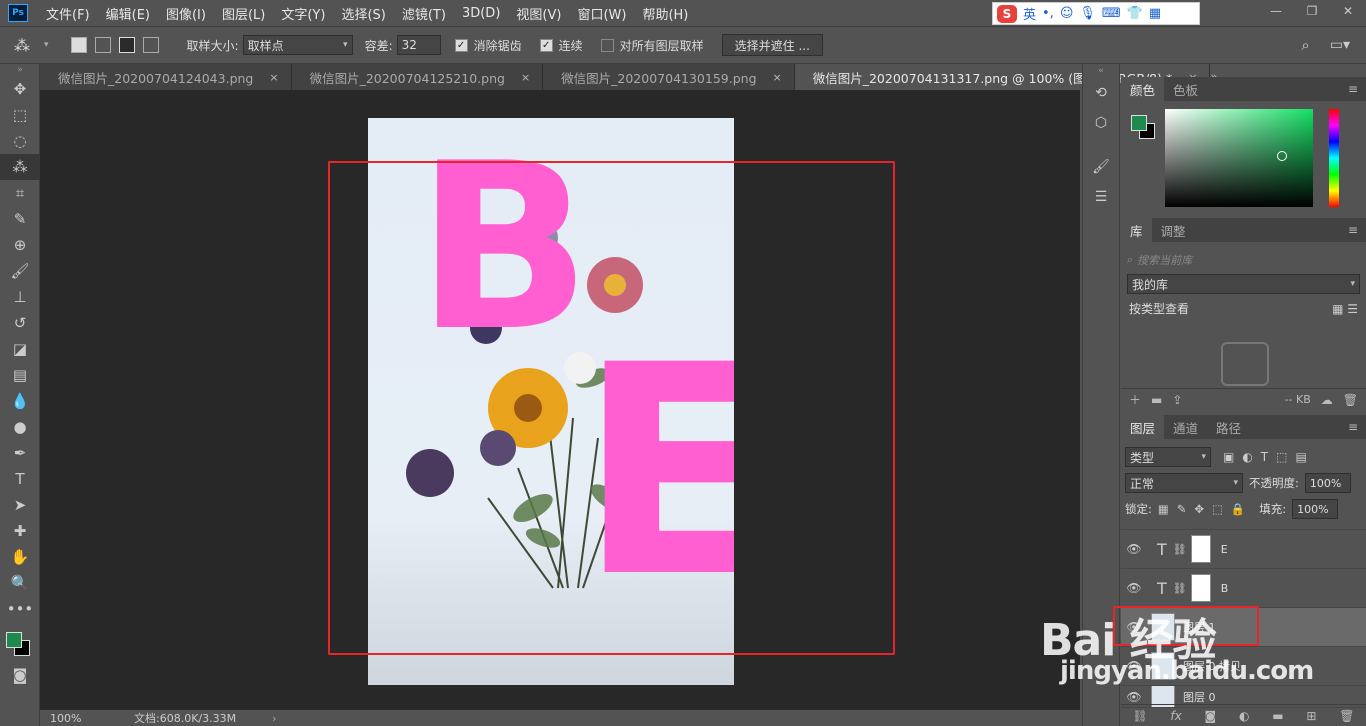 The image size is (1366, 726). Describe the element at coordinates (1029, 13) in the screenshot. I see `ime-mode: 英` at that location.